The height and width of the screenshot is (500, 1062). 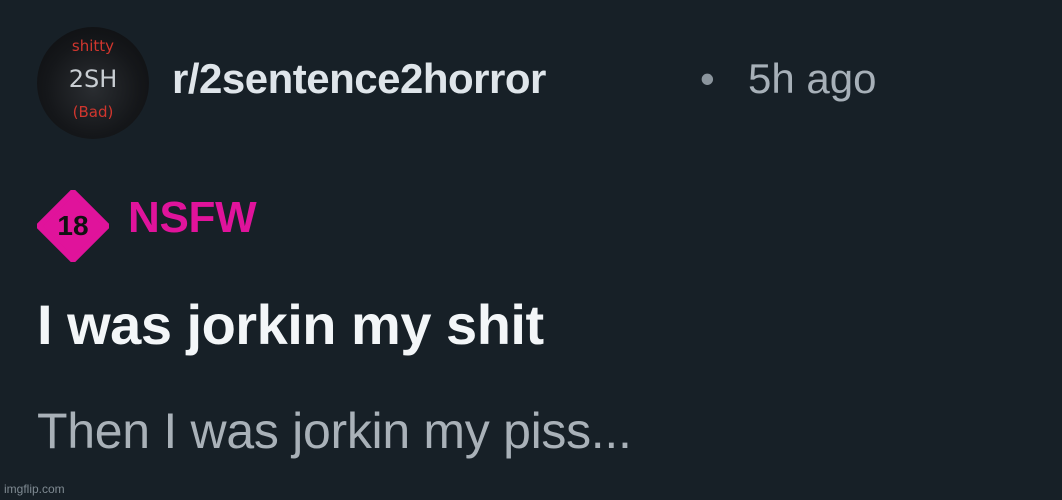 I want to click on imgflip-watermark: imgflip.com, so click(x=34, y=489).